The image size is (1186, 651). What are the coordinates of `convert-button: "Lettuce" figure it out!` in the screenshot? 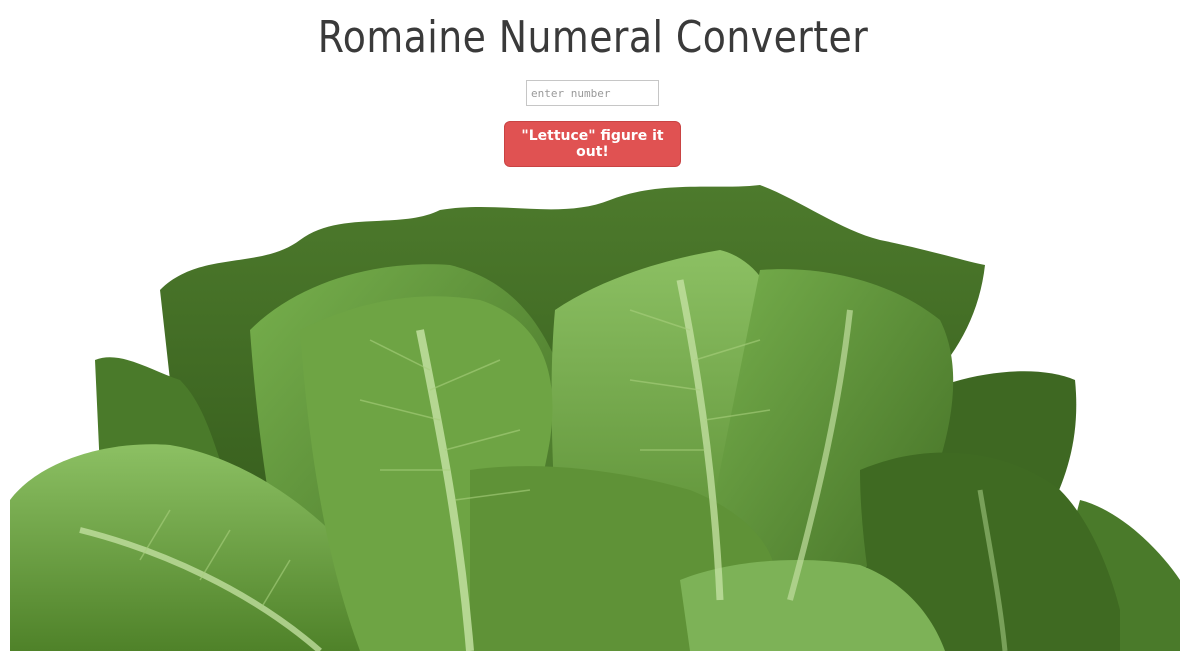 It's located at (592, 144).